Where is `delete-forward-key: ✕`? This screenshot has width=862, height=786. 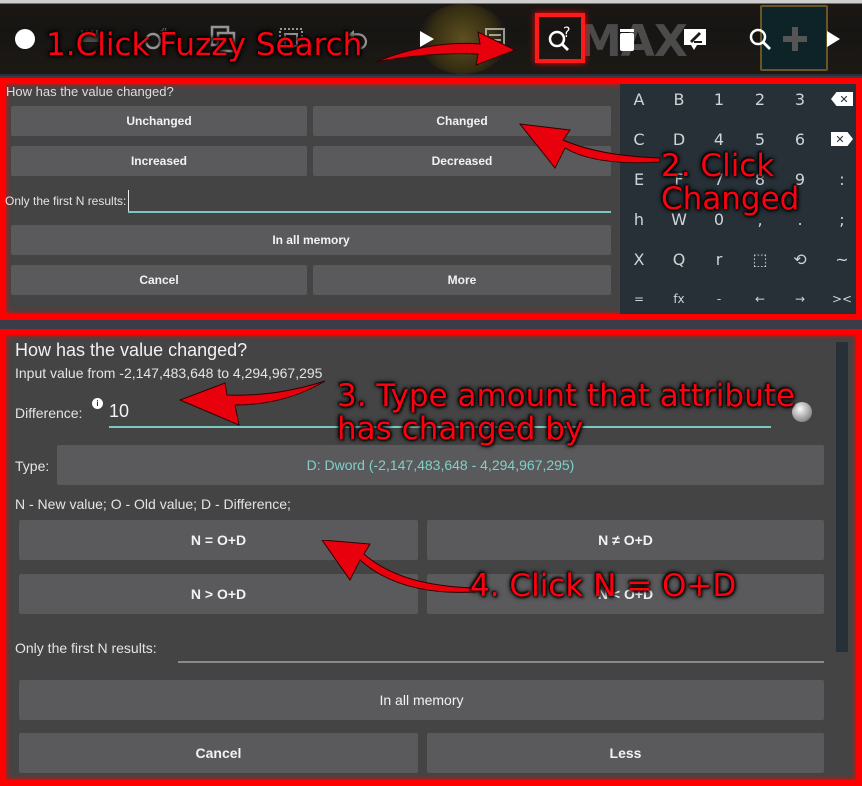
delete-forward-key: ✕ is located at coordinates (842, 139).